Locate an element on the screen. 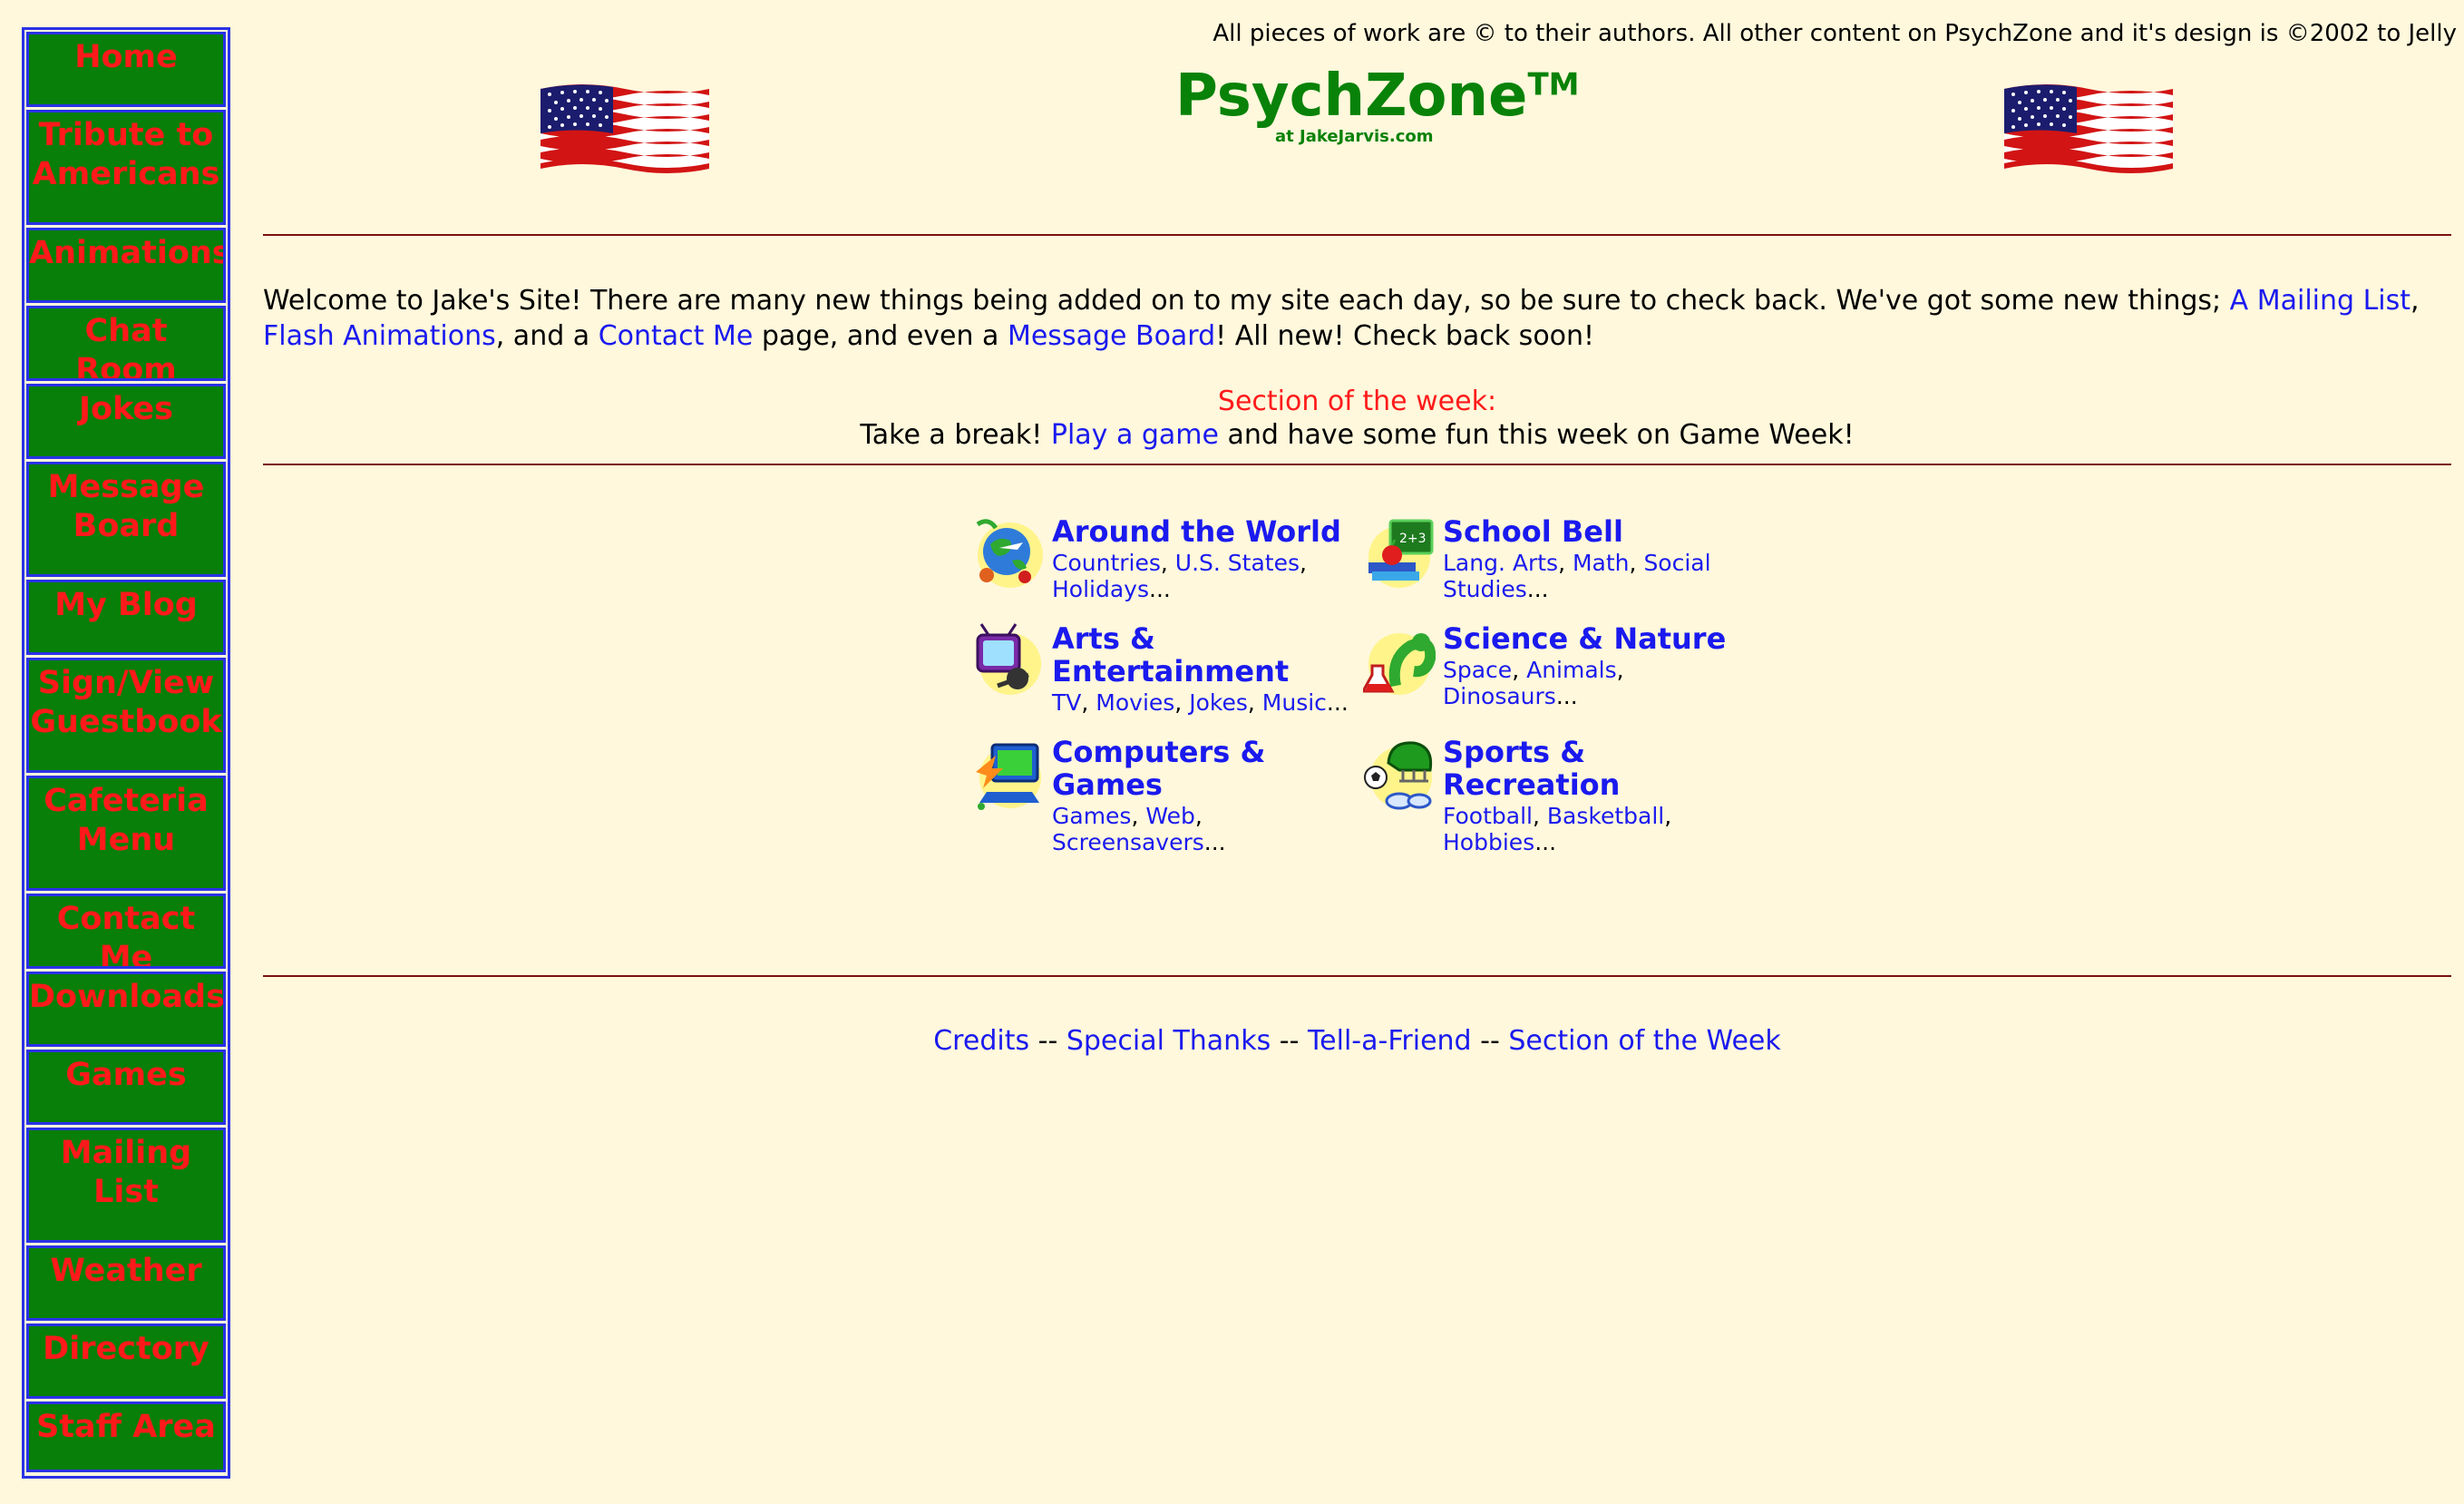 Image resolution: width=2464 pixels, height=1504 pixels. football-link: Football is located at coordinates (1488, 816).